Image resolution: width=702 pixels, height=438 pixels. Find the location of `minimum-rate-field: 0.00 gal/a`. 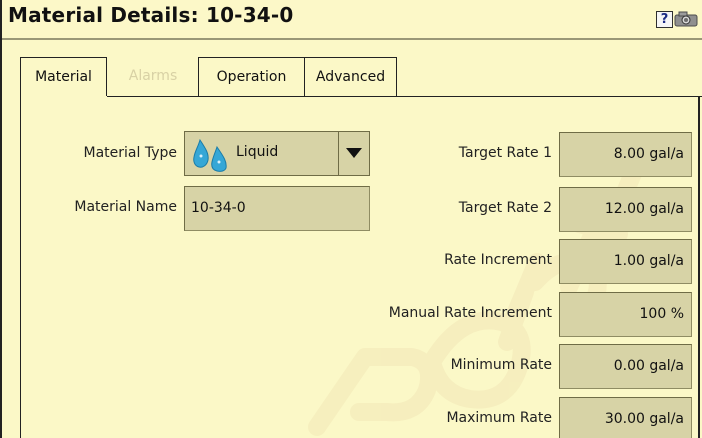

minimum-rate-field: 0.00 gal/a is located at coordinates (625, 366).